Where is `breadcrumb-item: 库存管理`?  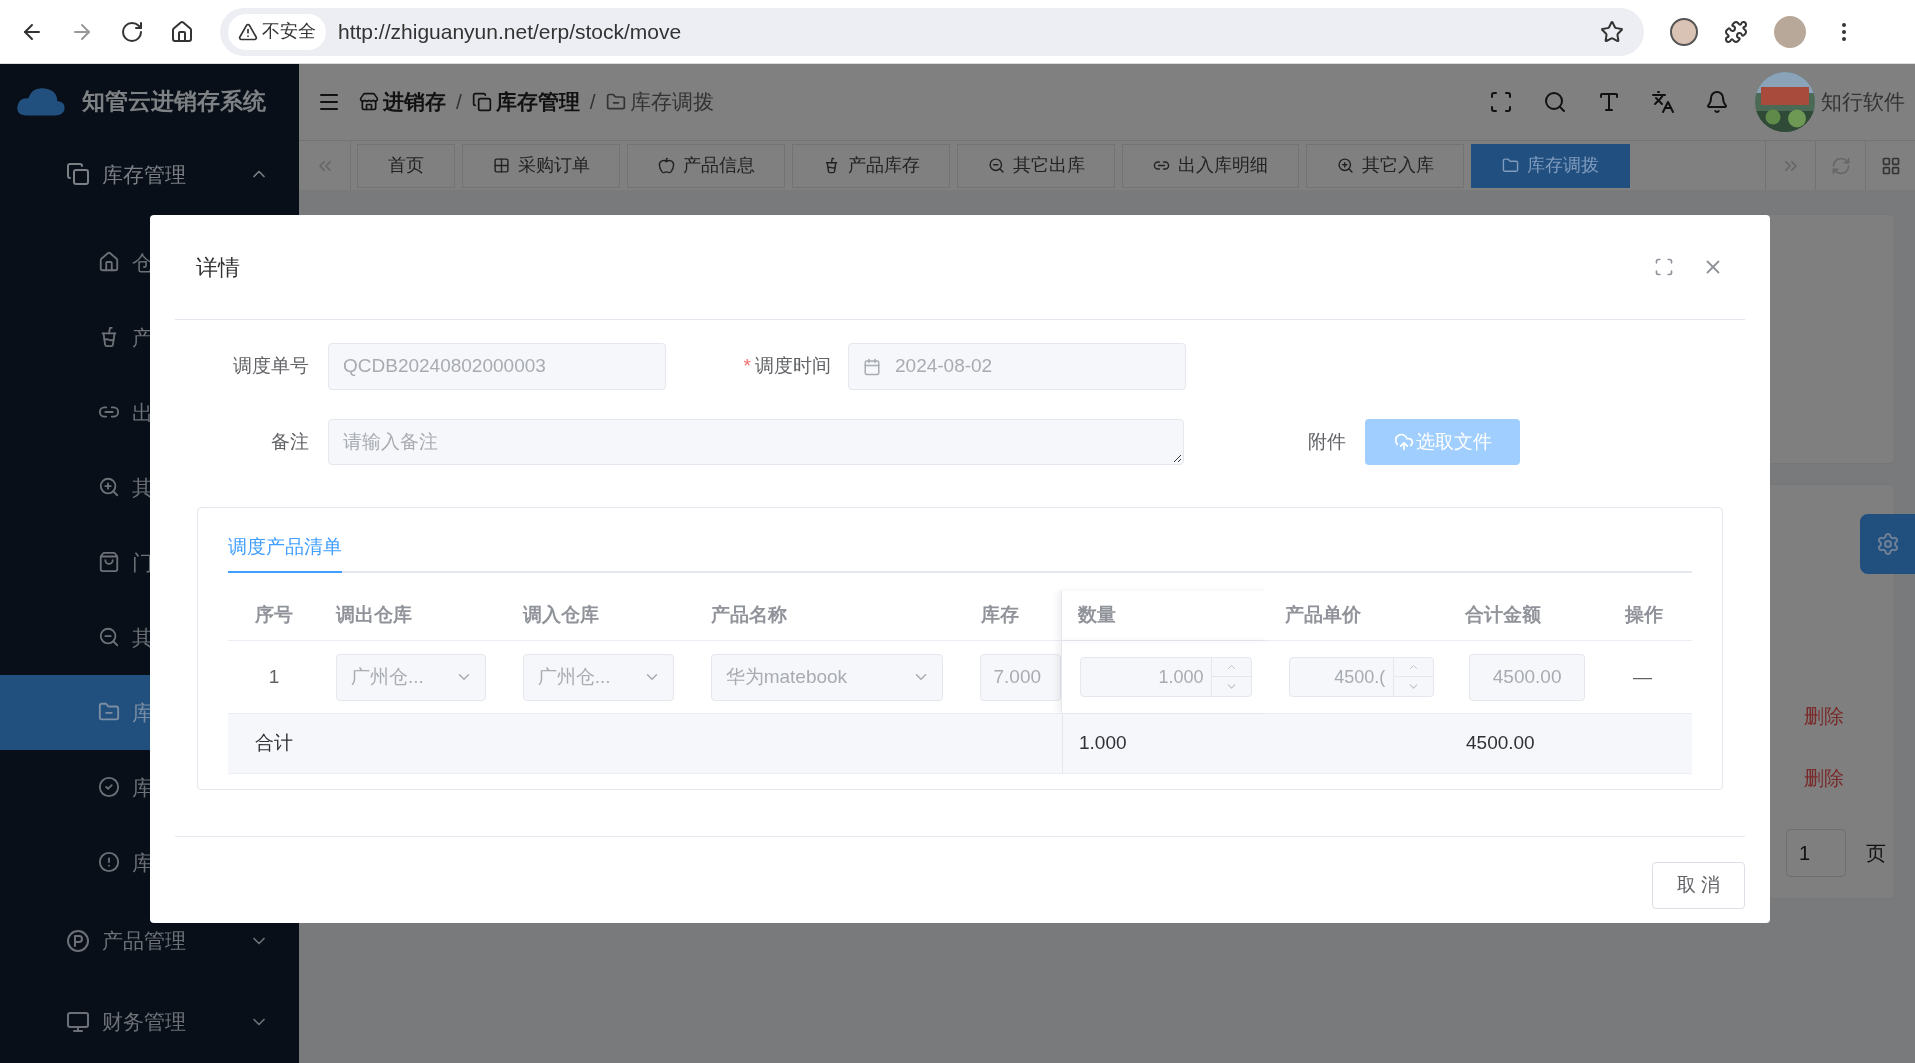
breadcrumb-item: 库存管理 is located at coordinates (525, 102).